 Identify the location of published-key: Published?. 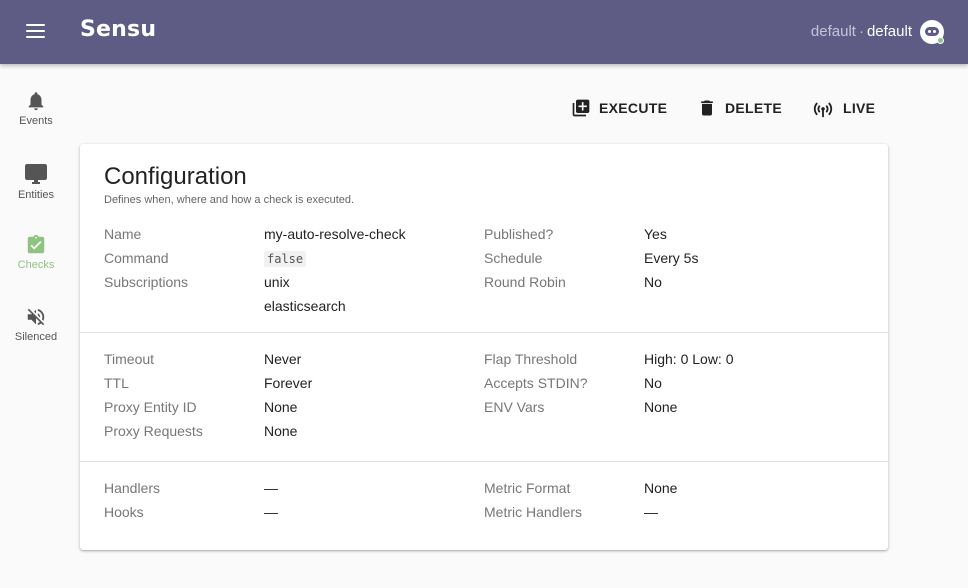
(519, 234).